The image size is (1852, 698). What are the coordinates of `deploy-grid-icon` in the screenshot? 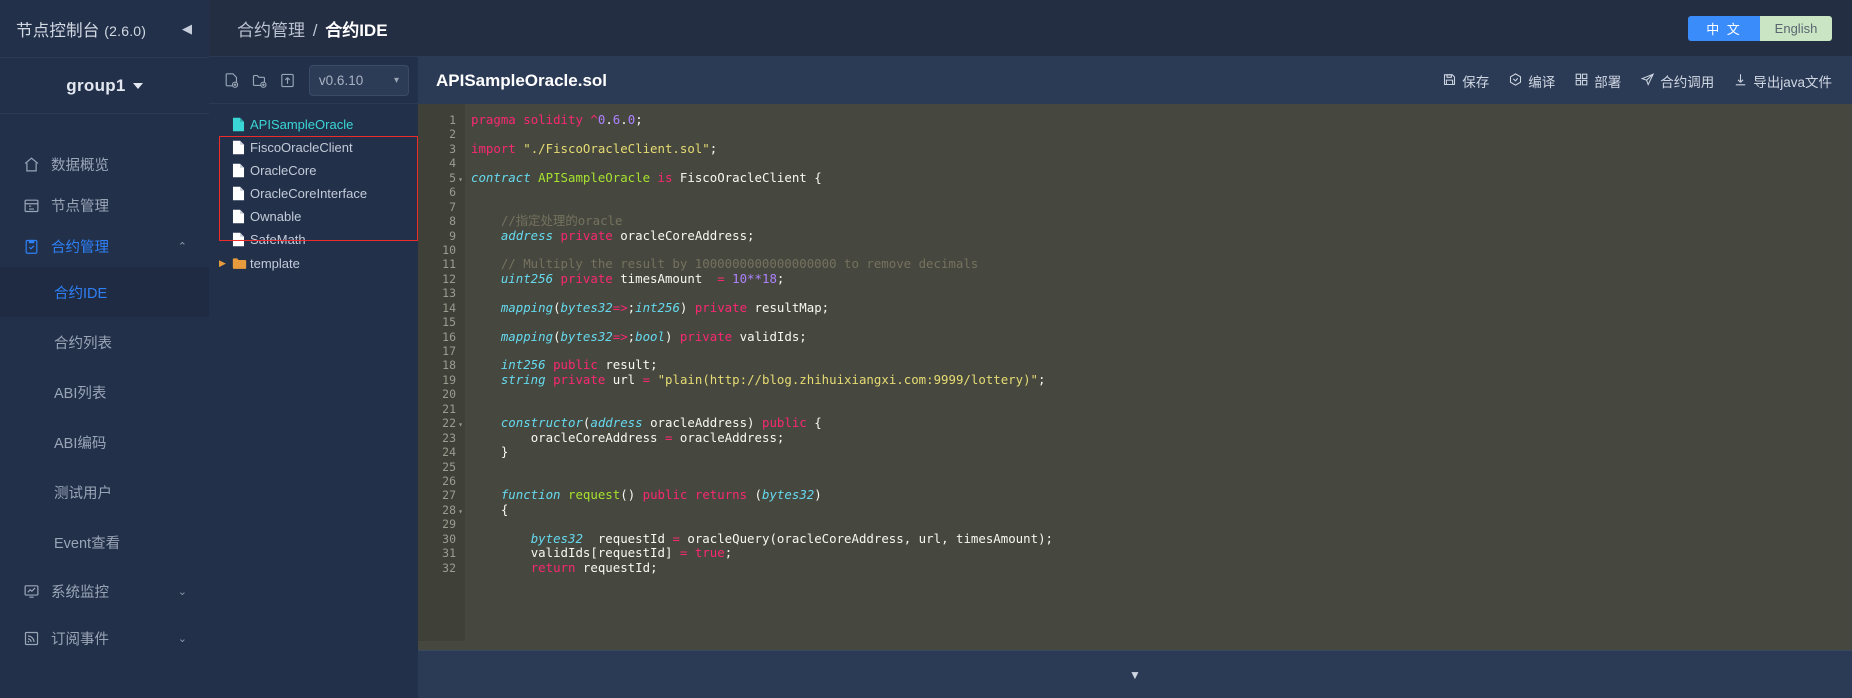 It's located at (1581, 81).